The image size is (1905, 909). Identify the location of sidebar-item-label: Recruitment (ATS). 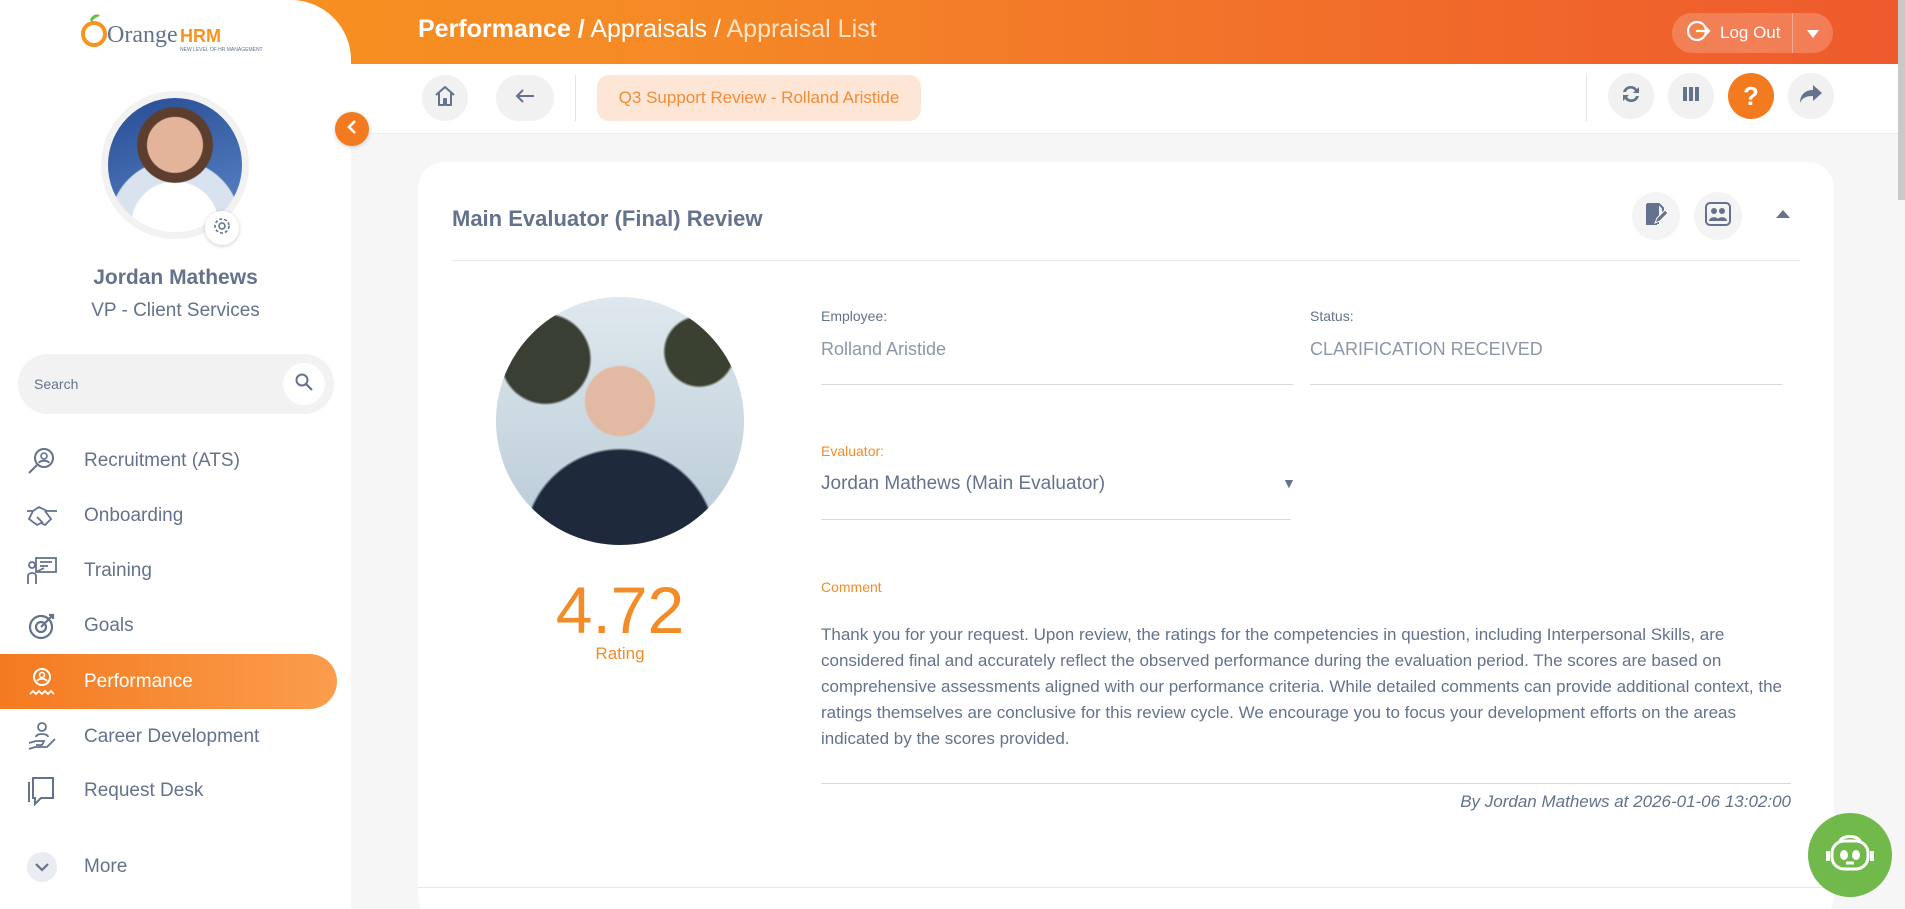
(162, 460).